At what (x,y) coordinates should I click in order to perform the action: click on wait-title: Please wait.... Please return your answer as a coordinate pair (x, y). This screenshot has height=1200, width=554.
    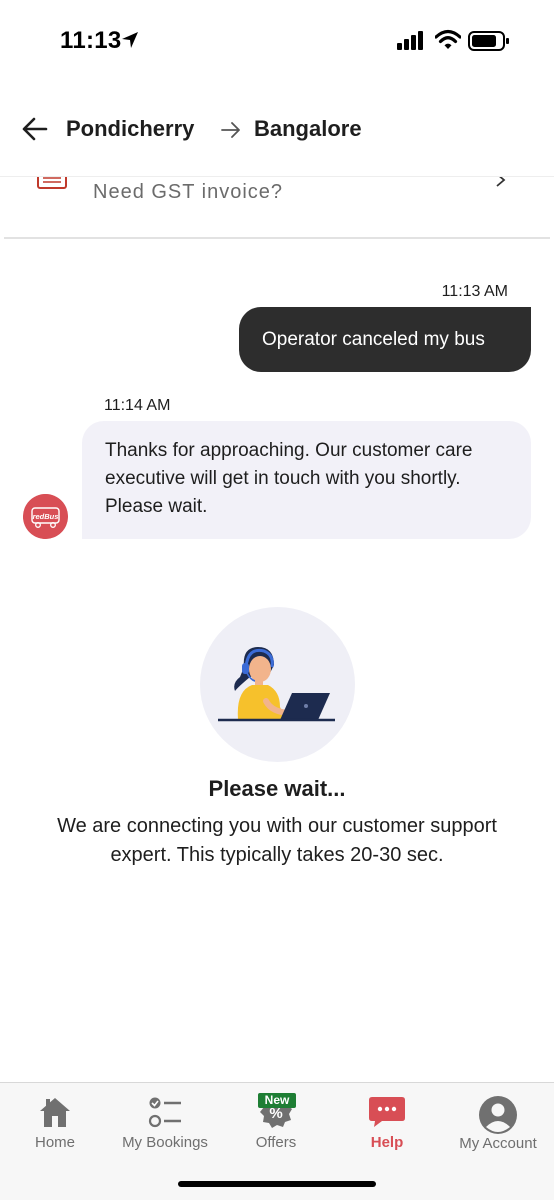
    Looking at the image, I should click on (277, 788).